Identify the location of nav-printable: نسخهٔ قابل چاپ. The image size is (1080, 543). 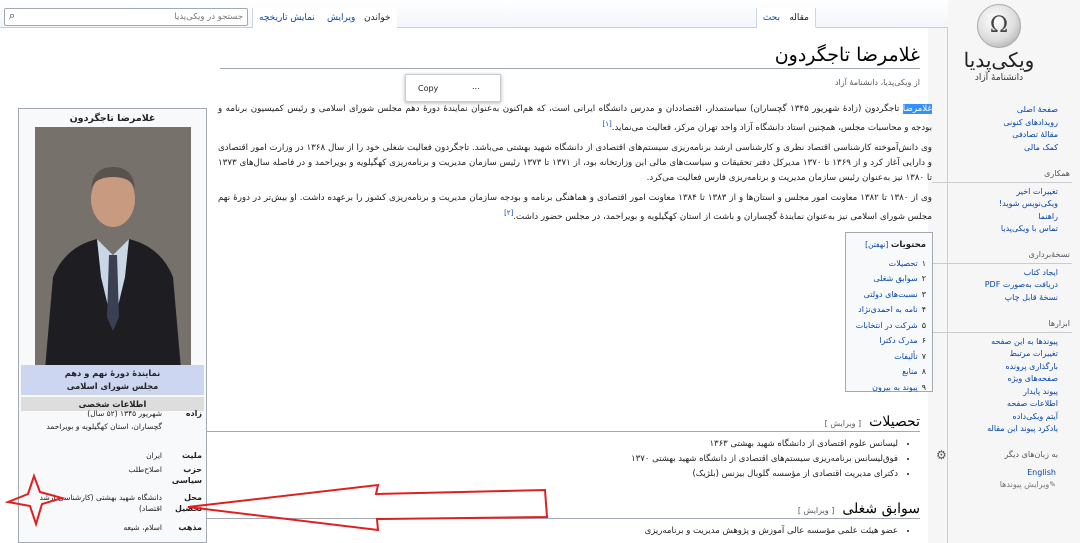
(1031, 297).